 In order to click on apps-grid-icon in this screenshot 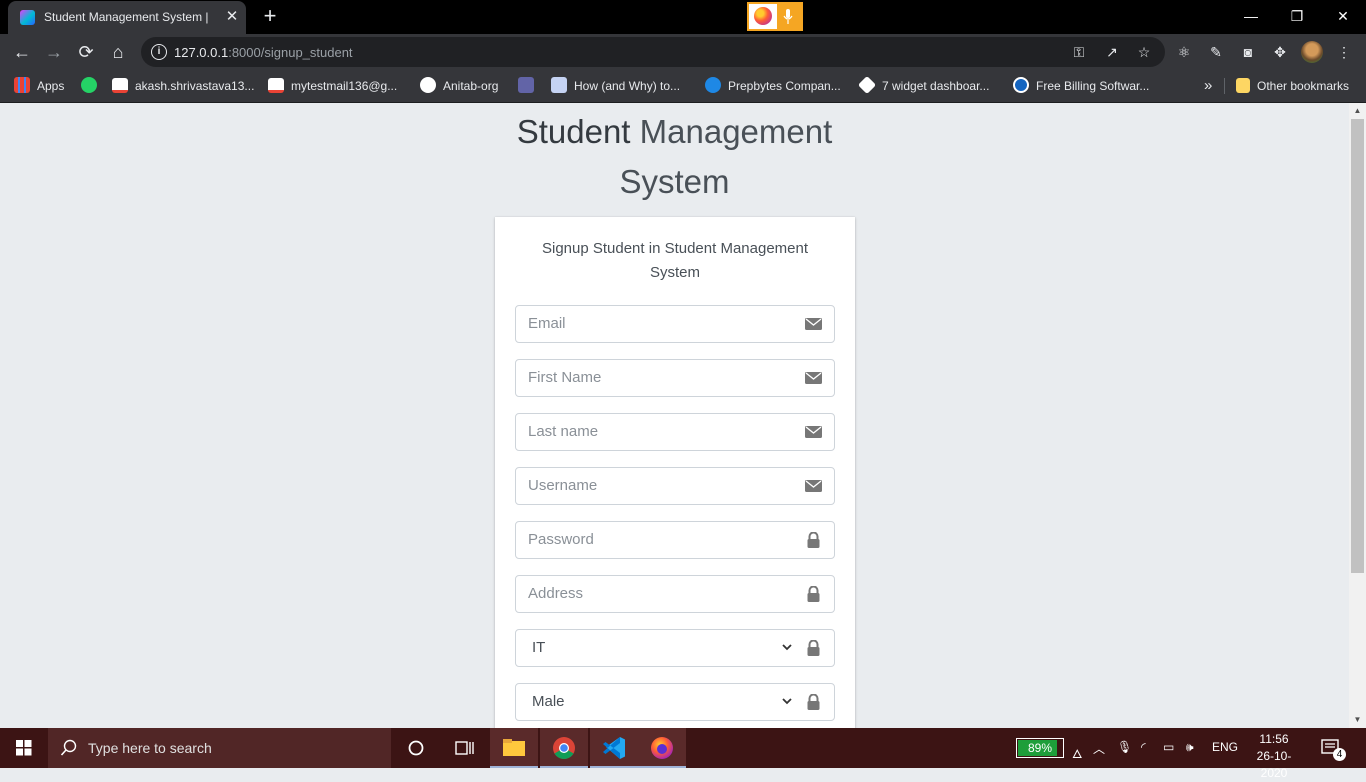, I will do `click(22, 85)`.